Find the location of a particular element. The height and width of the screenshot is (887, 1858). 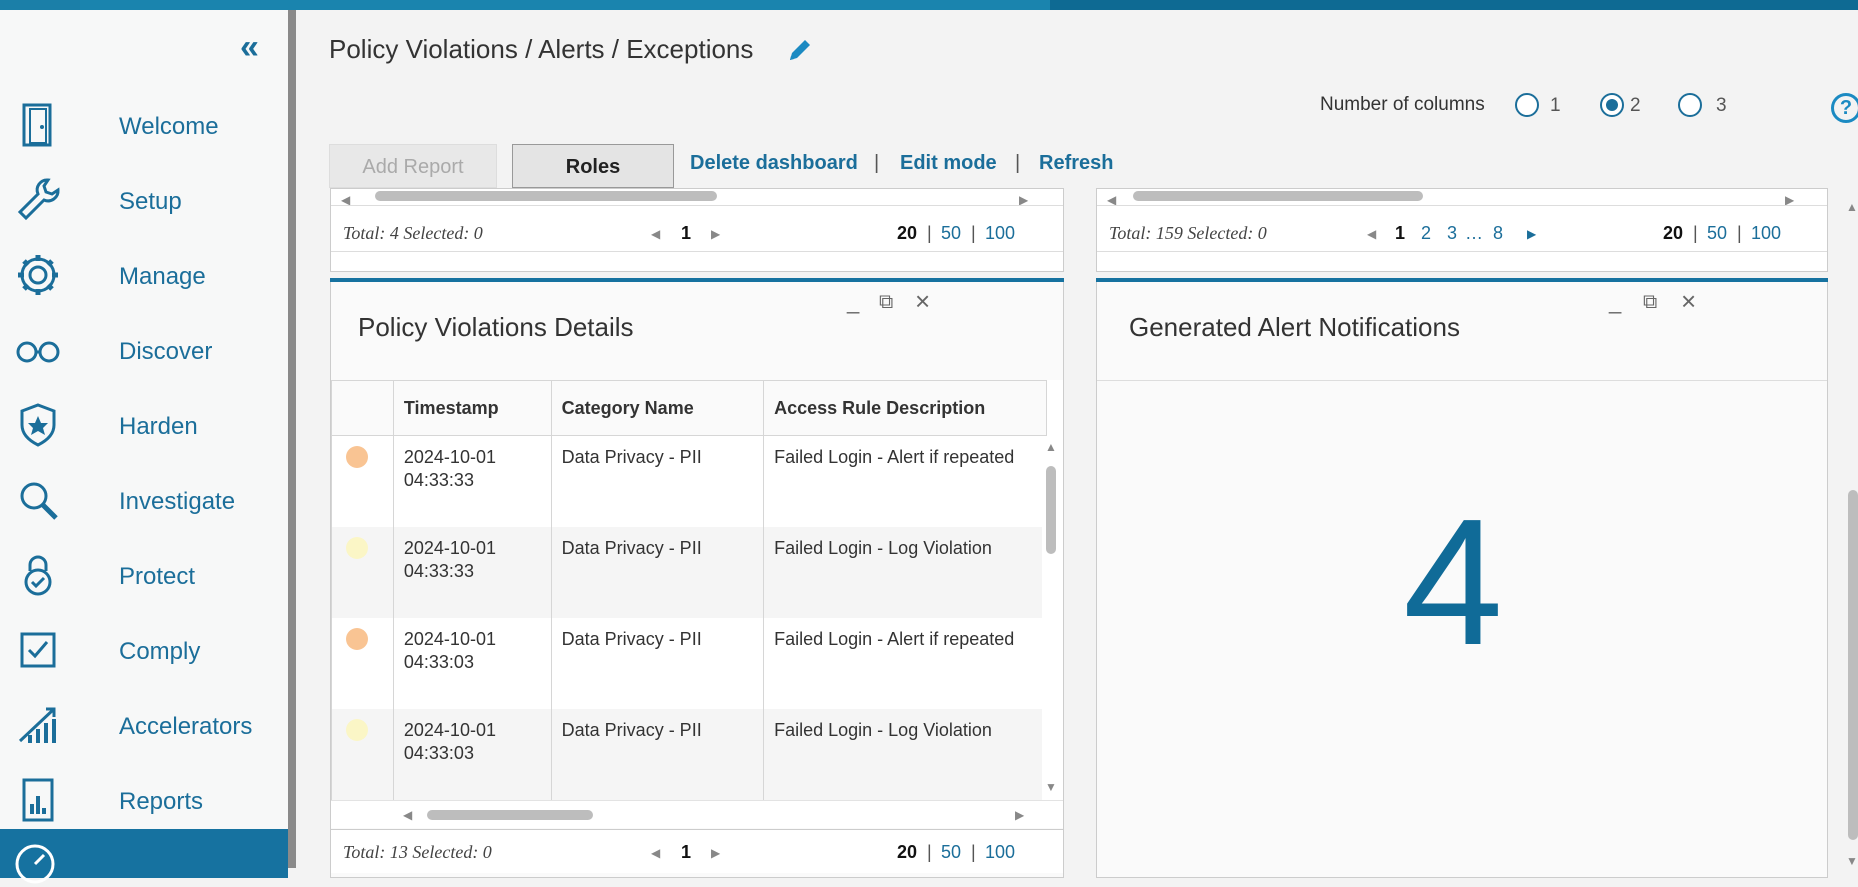

column-header: Timestamp is located at coordinates (472, 408).